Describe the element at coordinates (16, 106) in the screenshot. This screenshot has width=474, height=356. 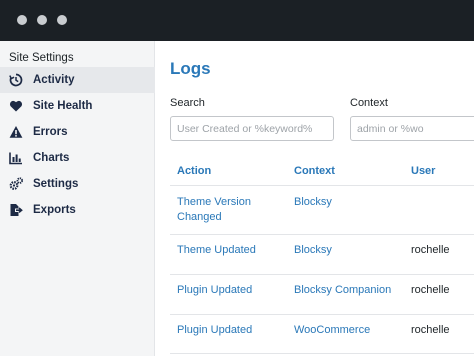
I see `heart-icon` at that location.